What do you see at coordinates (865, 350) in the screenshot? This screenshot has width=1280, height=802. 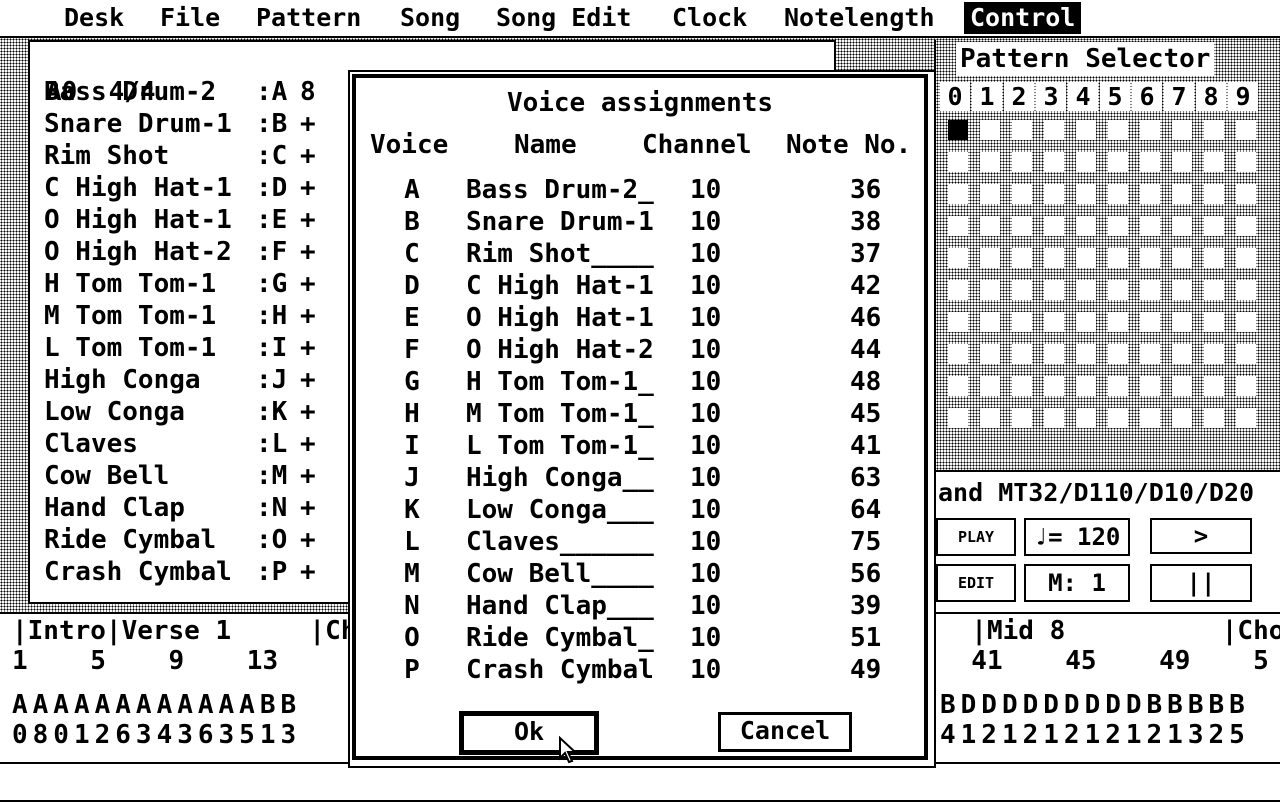 I see `note-number-field: 44` at bounding box center [865, 350].